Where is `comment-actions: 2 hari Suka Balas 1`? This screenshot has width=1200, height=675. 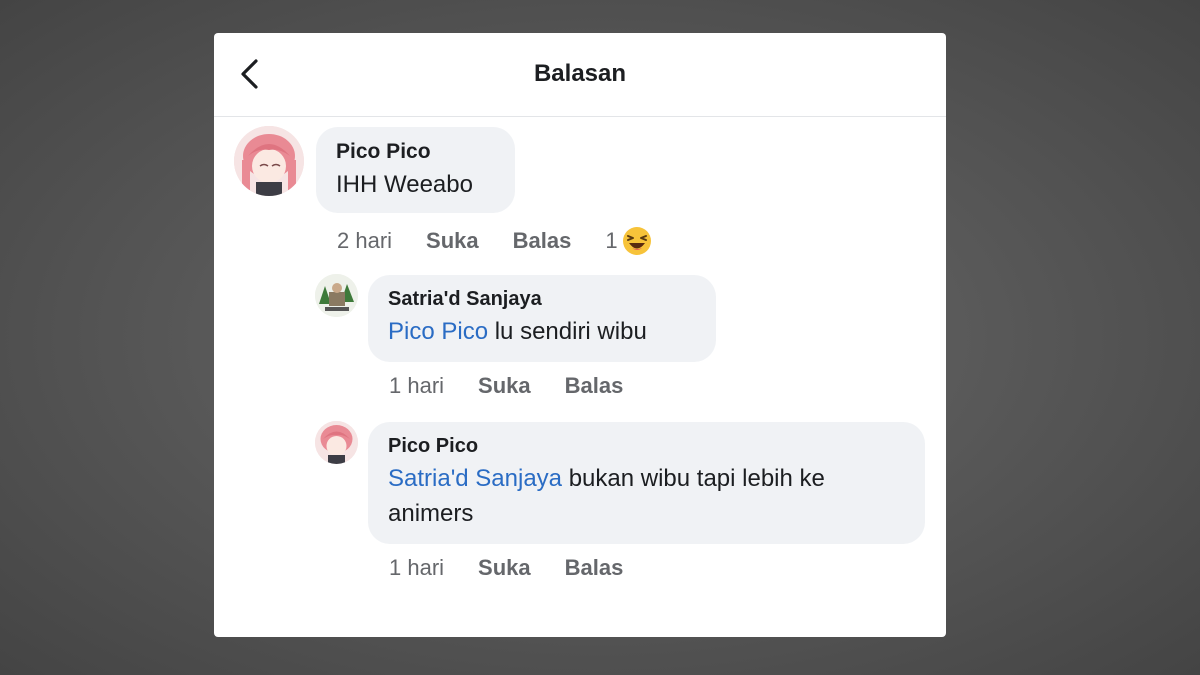 comment-actions: 2 hari Suka Balas 1 is located at coordinates (494, 241).